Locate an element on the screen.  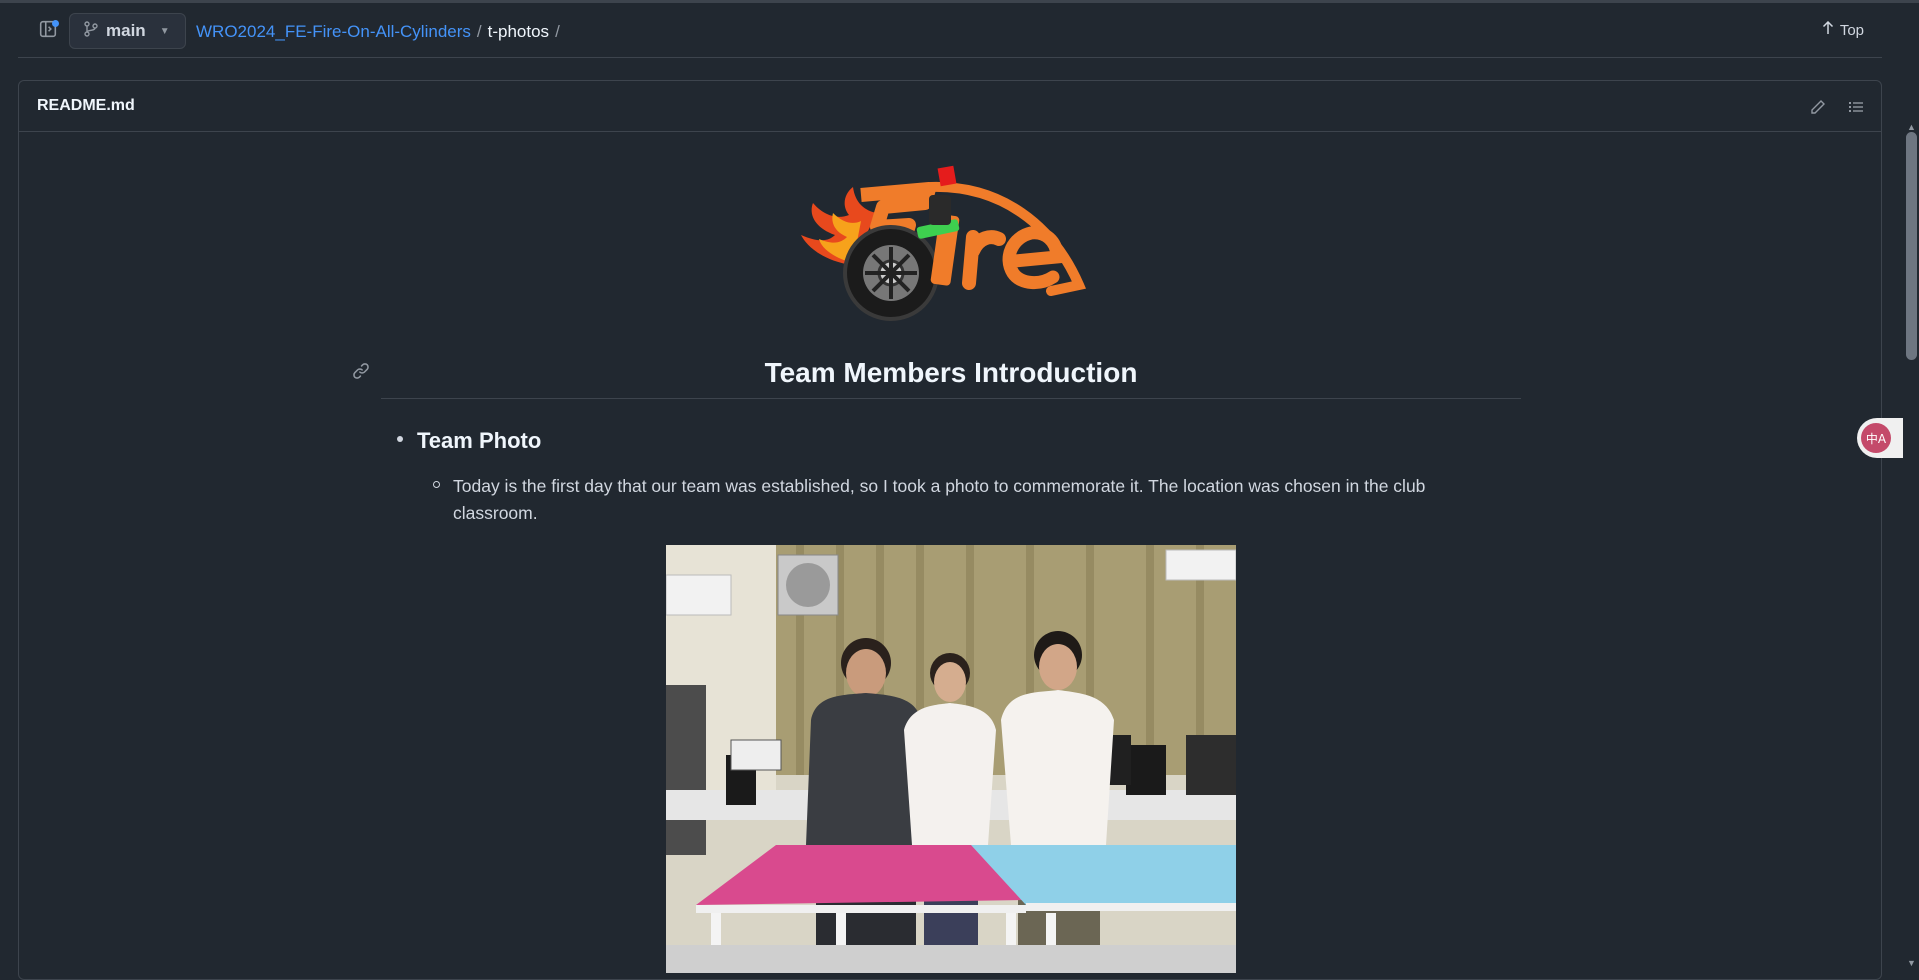
list-icon is located at coordinates (1856, 107).